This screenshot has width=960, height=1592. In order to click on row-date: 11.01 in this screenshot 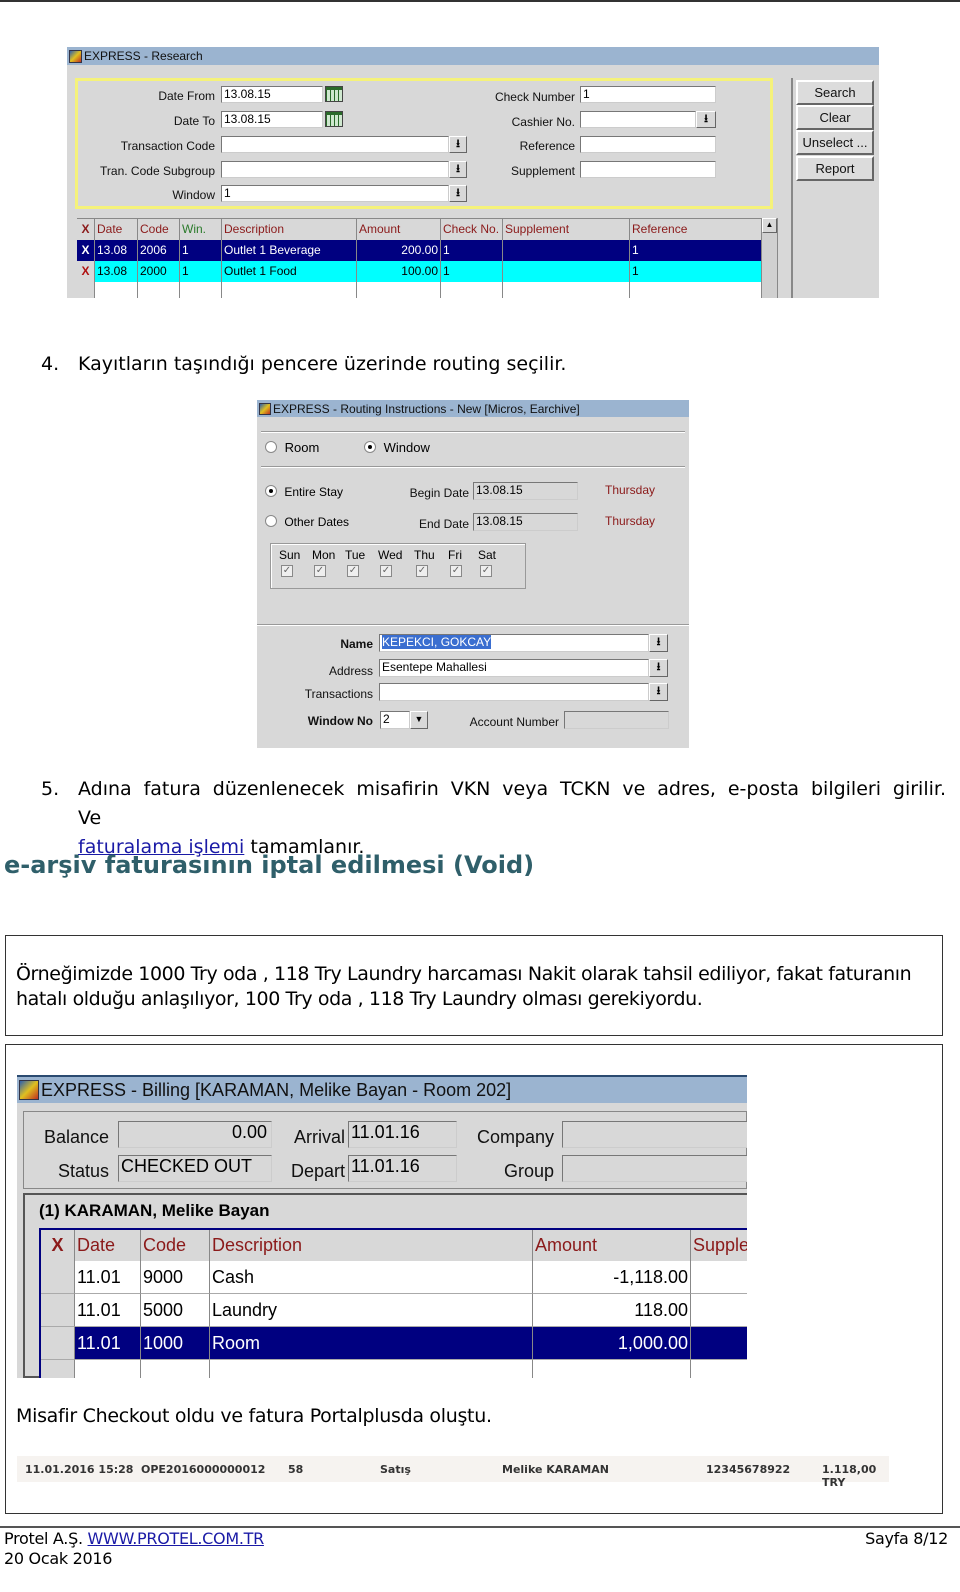, I will do `click(108, 1343)`.